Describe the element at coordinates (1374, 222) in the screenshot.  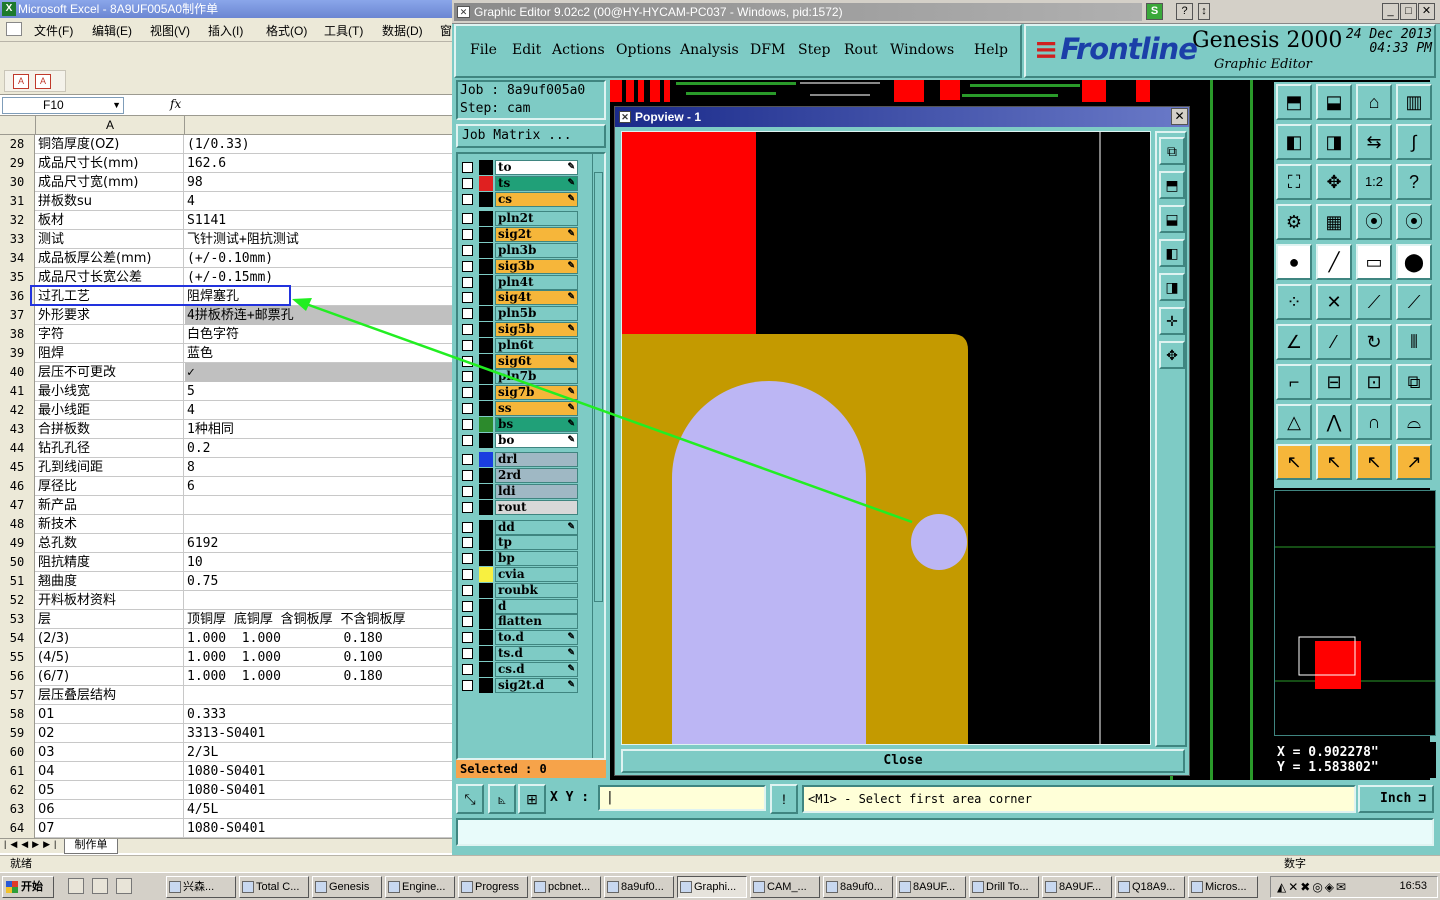
I see `drill-icon: ⦿` at that location.